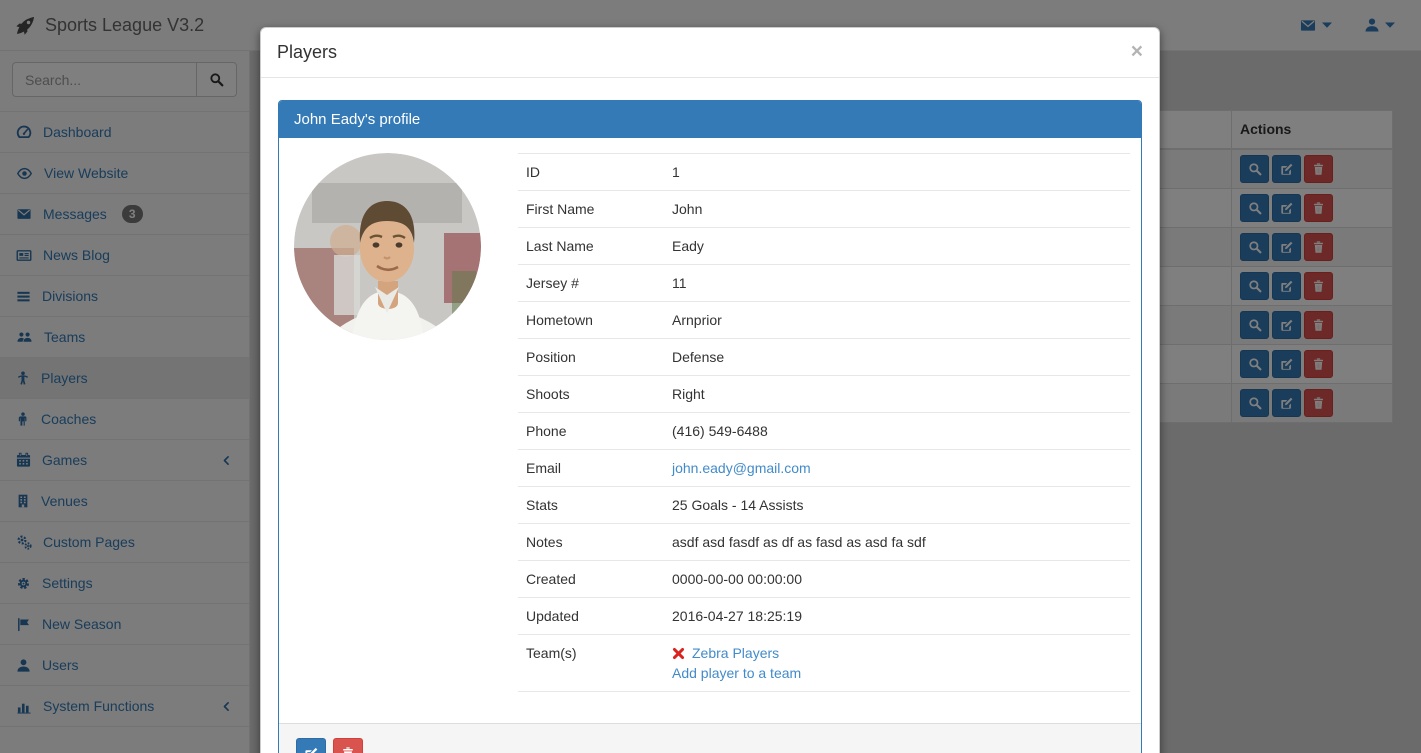 The image size is (1421, 753). I want to click on field-row-shoots: Shoots Right, so click(824, 394).